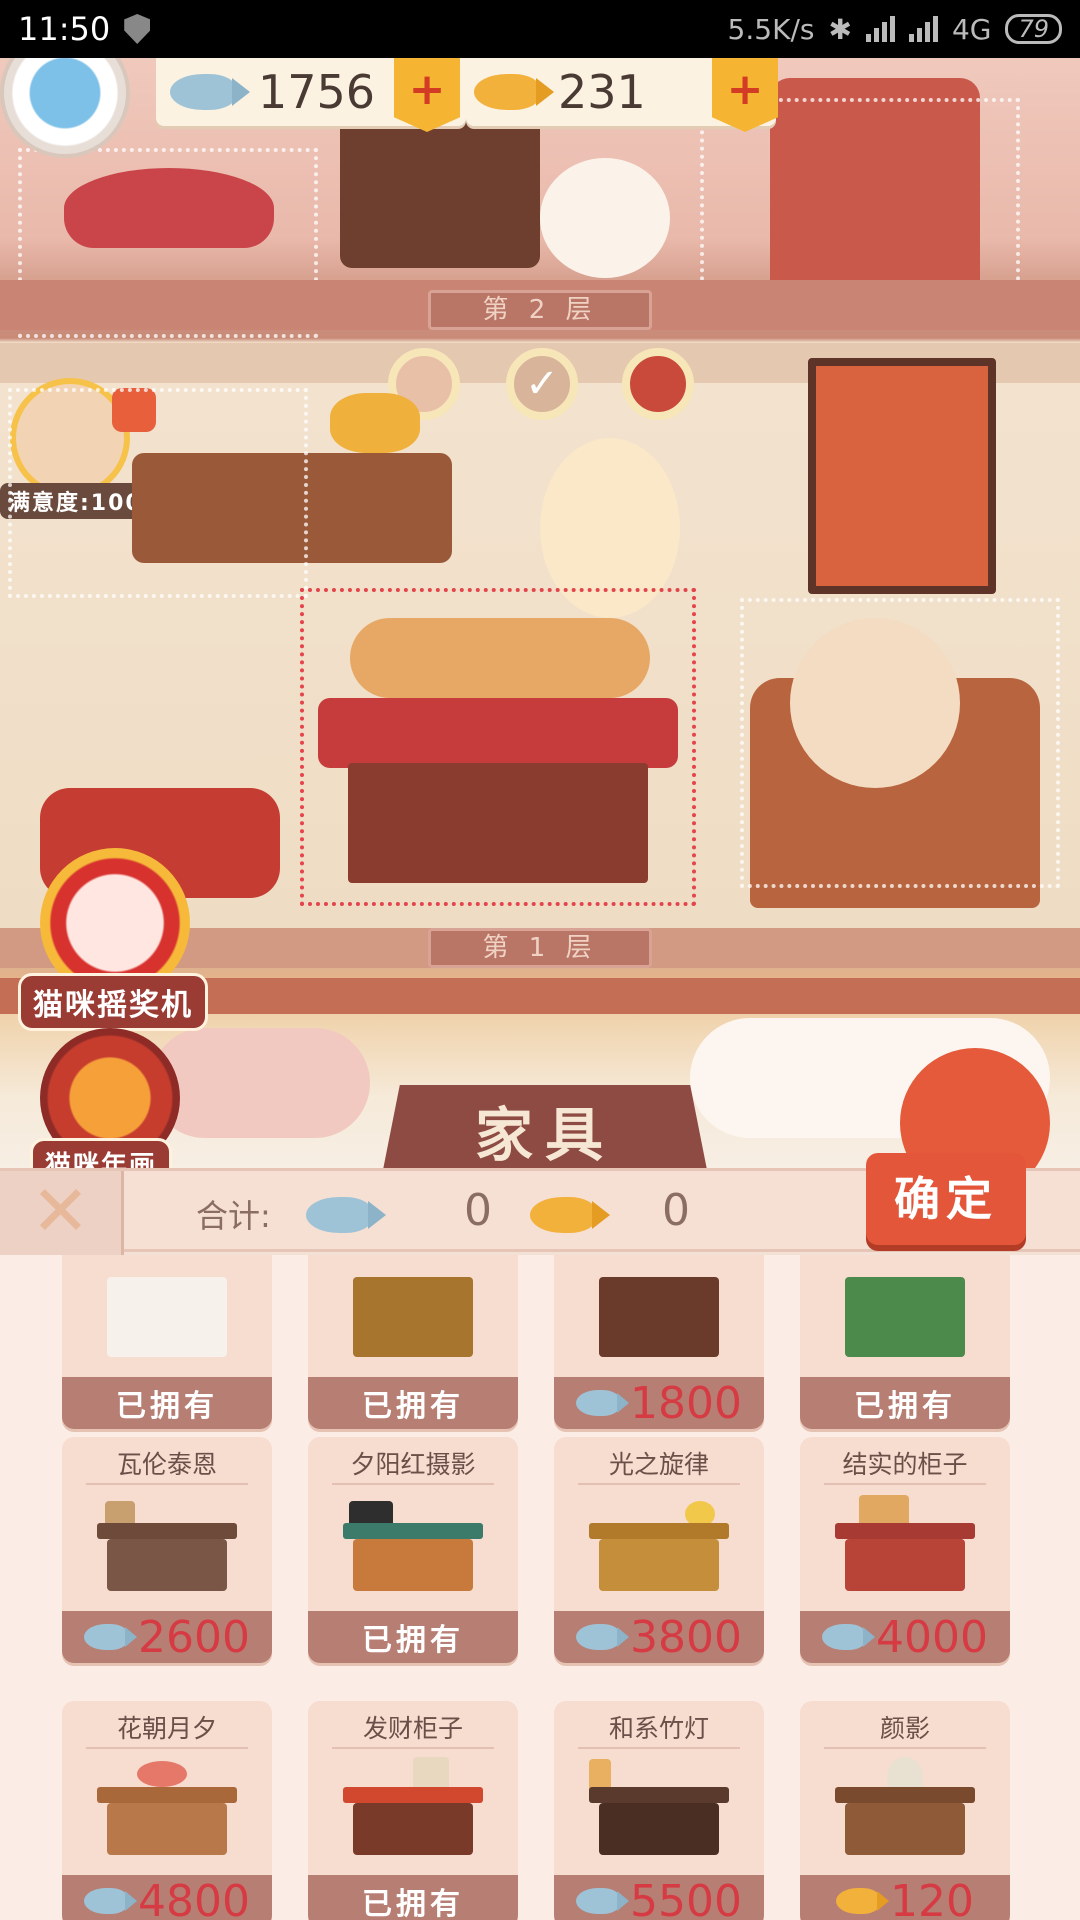 This screenshot has width=1080, height=1920. I want to click on furniture-name: 花朝月夕, so click(166, 1728).